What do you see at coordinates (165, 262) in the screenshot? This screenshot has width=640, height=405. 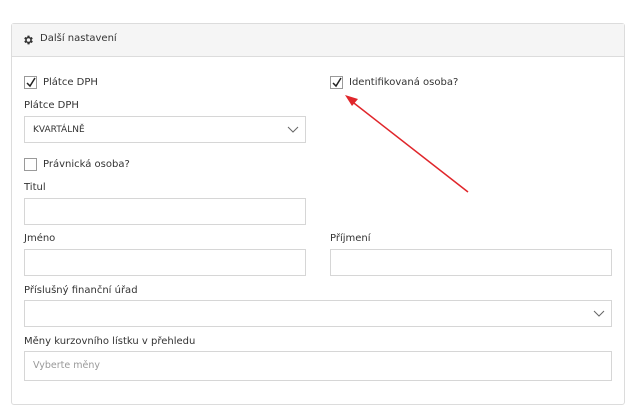 I see `first-name-input` at bounding box center [165, 262].